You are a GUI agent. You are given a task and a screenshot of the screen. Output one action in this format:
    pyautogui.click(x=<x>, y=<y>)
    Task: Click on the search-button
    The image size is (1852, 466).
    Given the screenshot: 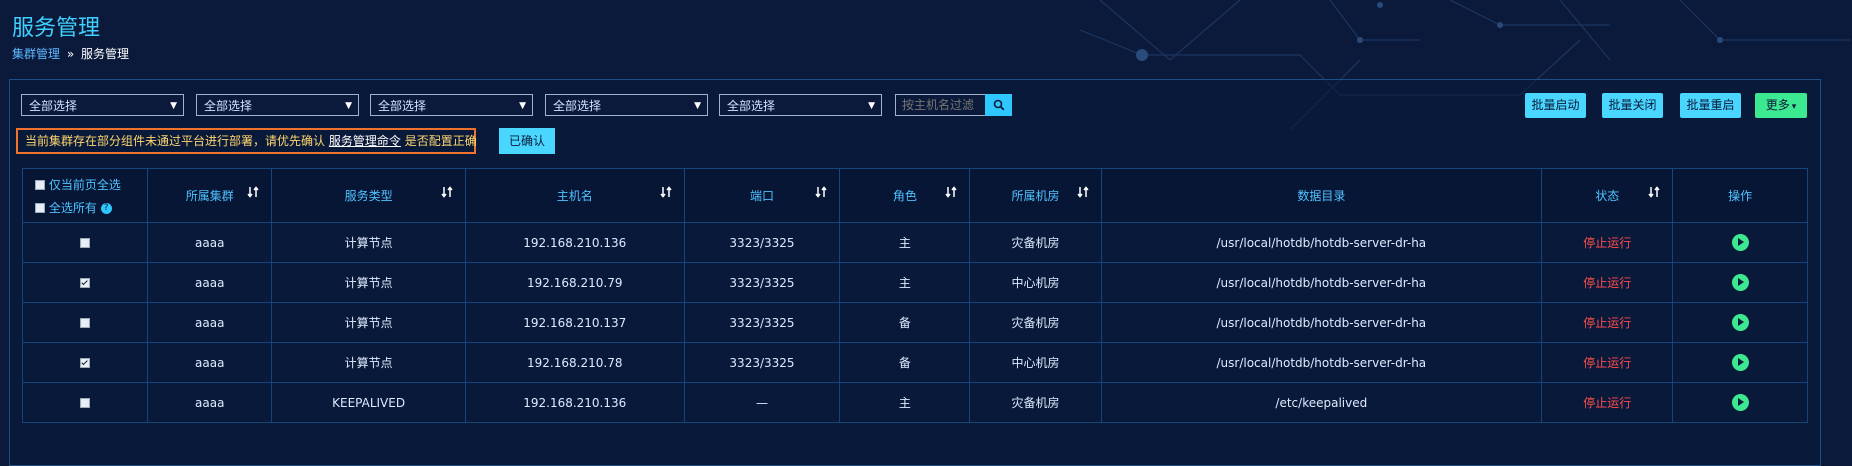 What is the action you would take?
    pyautogui.click(x=998, y=105)
    